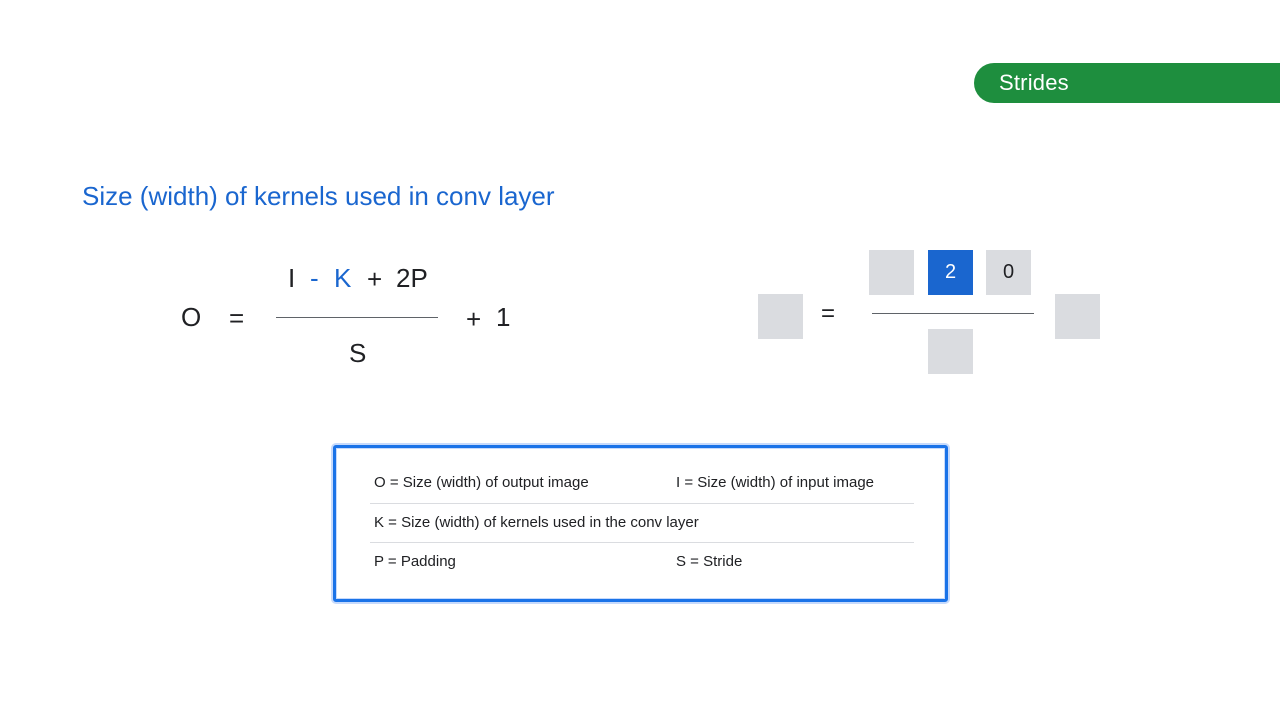 Image resolution: width=1280 pixels, height=720 pixels. Describe the element at coordinates (191, 317) in the screenshot. I see `formula-output-symbol: O` at that location.